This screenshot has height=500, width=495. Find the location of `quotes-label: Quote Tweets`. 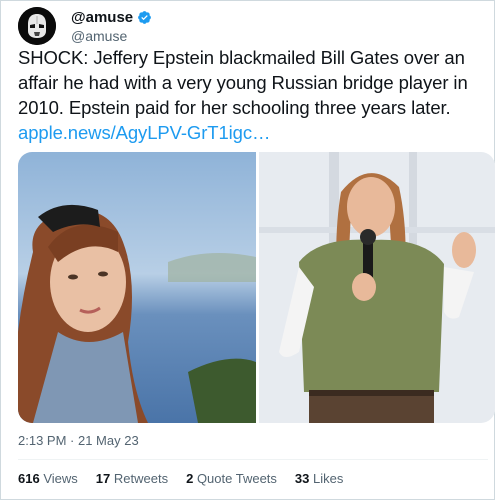

quotes-label: Quote Tweets is located at coordinates (236, 478).